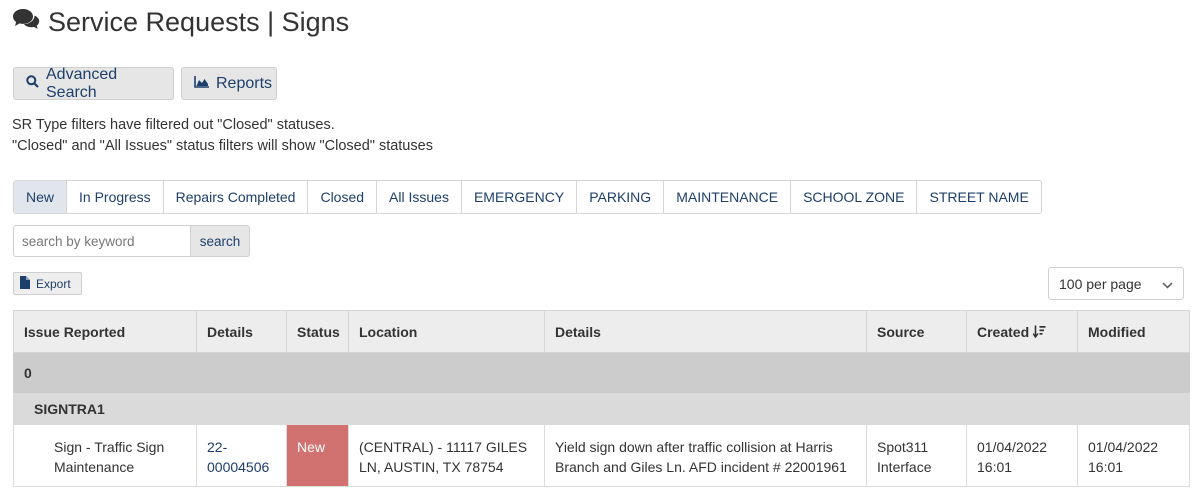  I want to click on column-header-location: Location, so click(446, 331).